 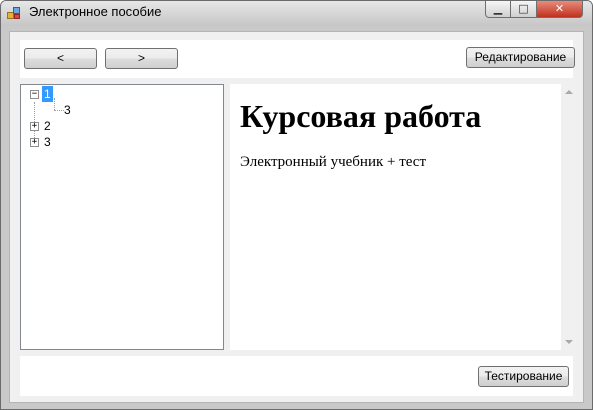 I want to click on toolbar-panel: < > Редактирование, so click(x=297, y=59).